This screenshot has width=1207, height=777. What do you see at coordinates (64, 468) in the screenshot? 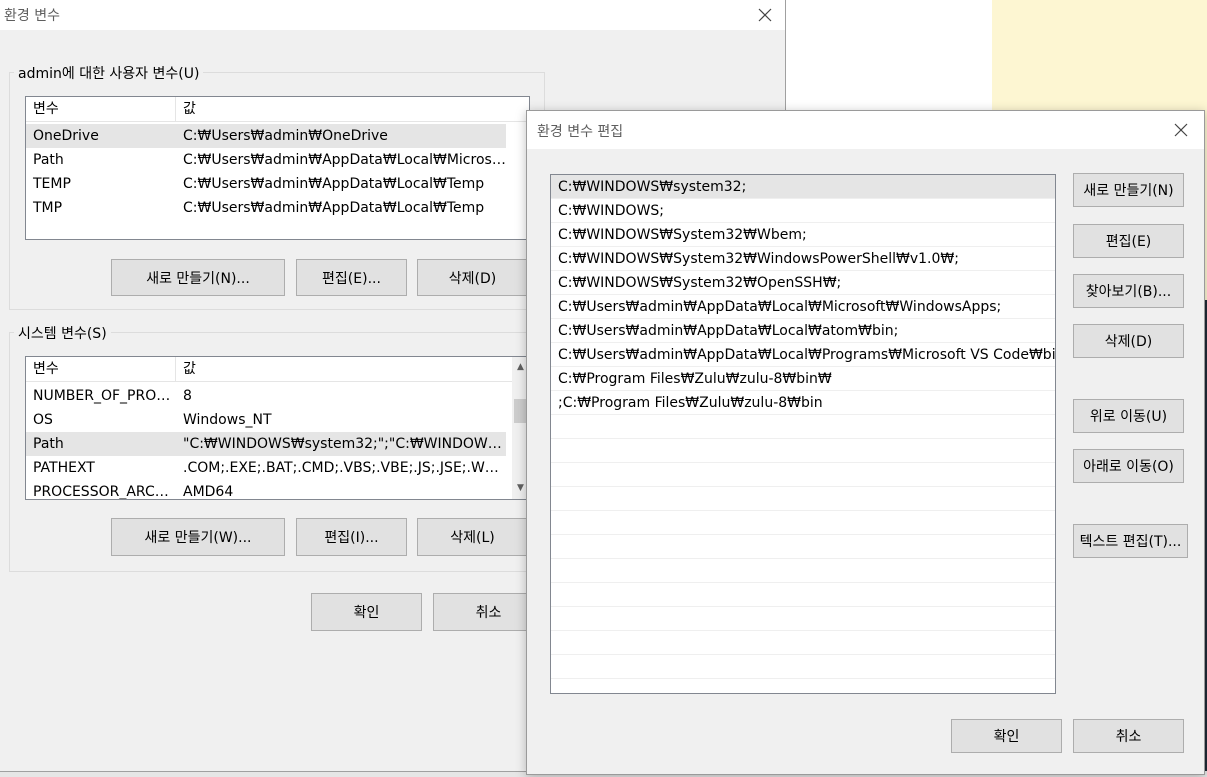
I see `variable-name: PATHEXT` at bounding box center [64, 468].